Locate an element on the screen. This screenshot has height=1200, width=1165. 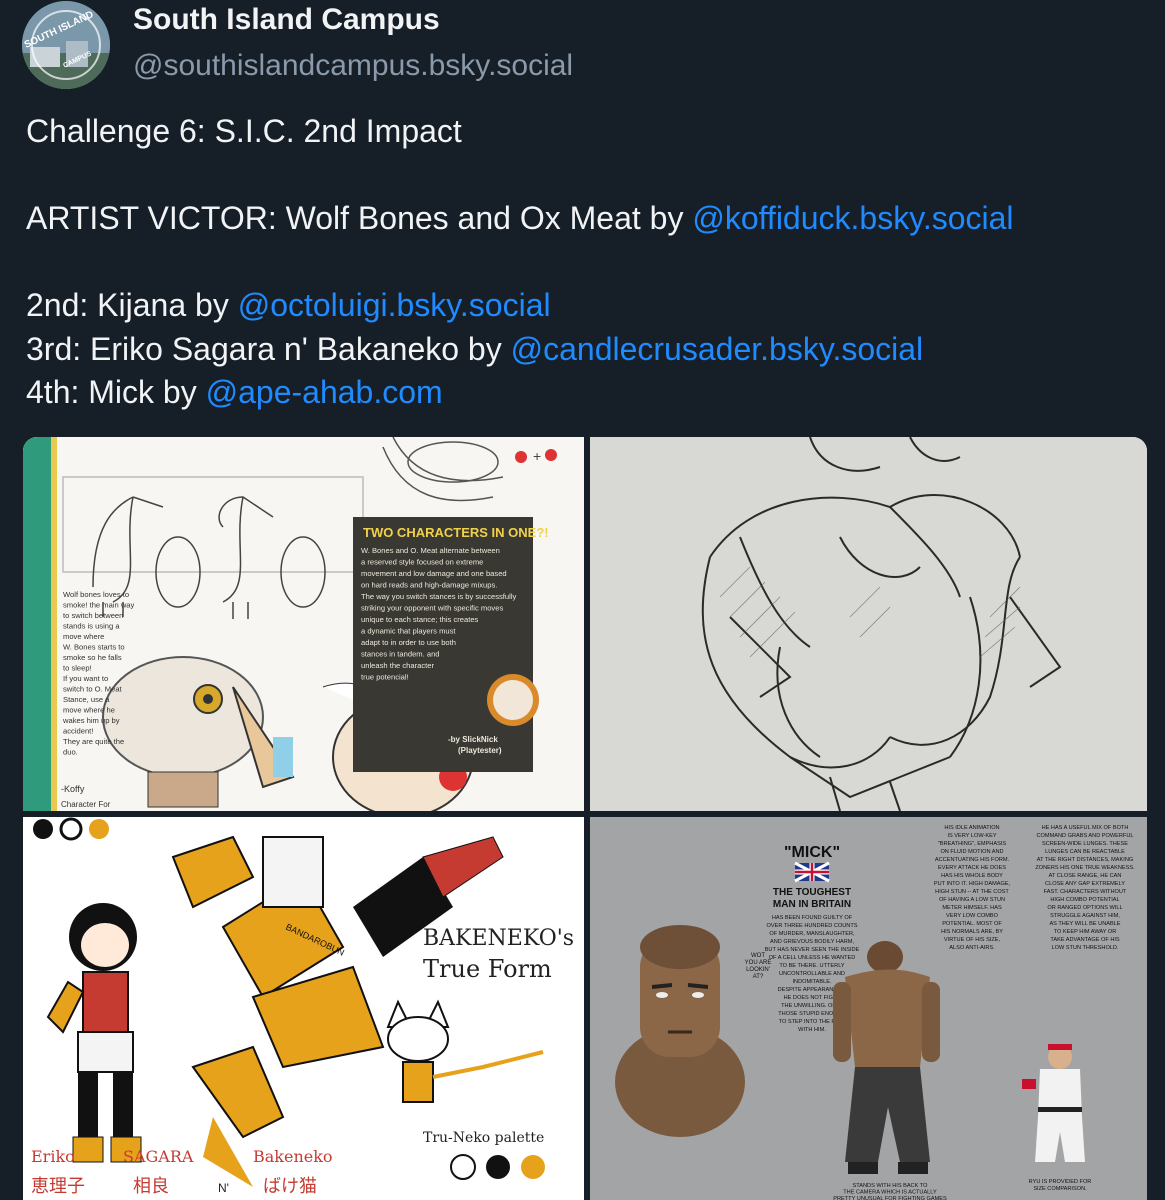
back-caption-line: PRETTY UNUSUAL FOR FIGHTING GAMES is located at coordinates (890, 1198).